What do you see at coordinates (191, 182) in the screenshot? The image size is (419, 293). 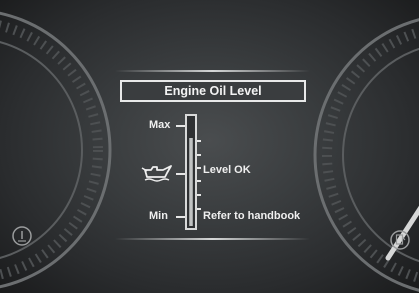 I see `oil-level-fill` at bounding box center [191, 182].